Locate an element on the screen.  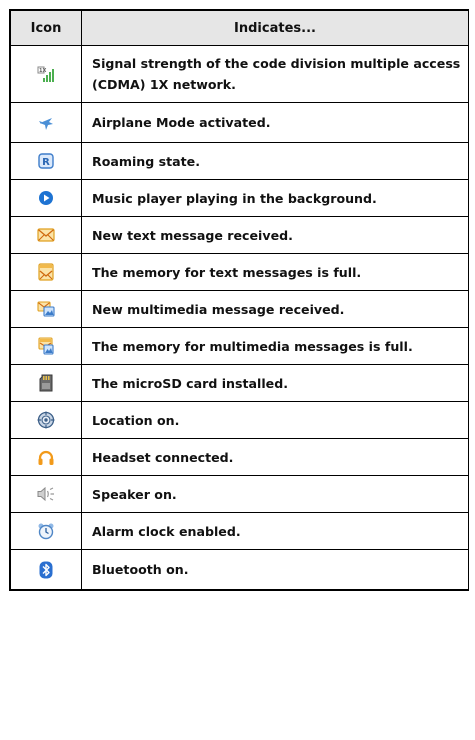
headset-icon is located at coordinates (46, 457).